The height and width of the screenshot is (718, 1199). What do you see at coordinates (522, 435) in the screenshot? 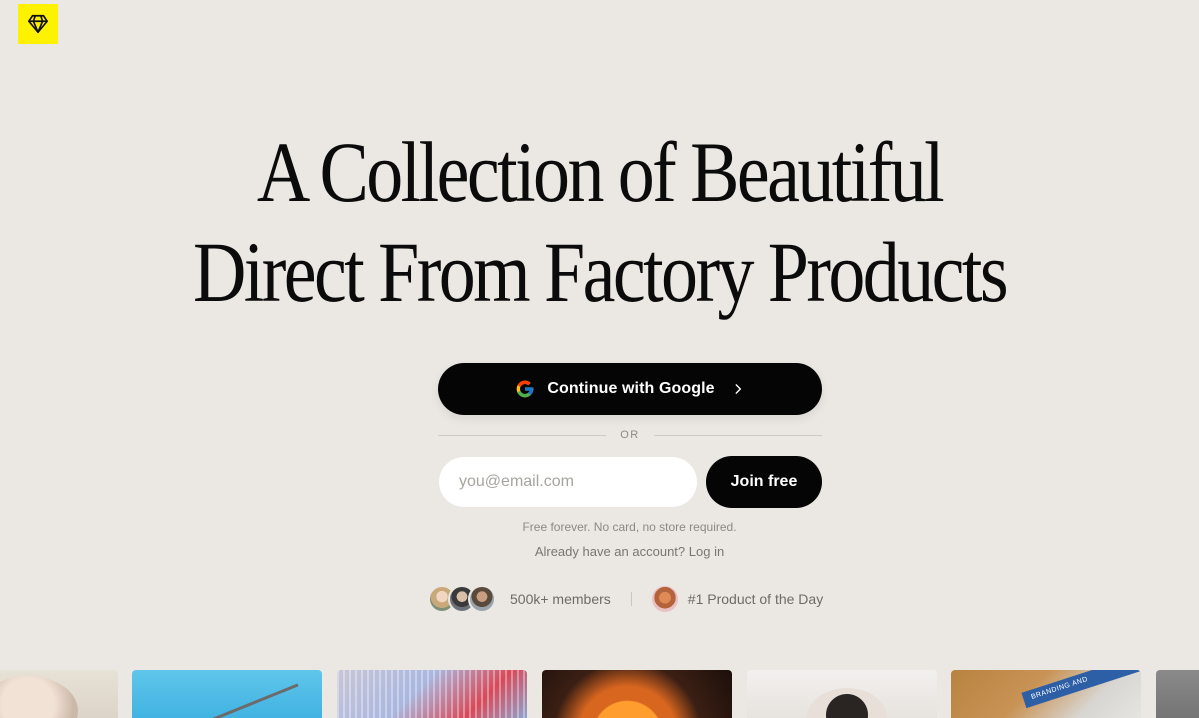
I see `divider-line-left` at bounding box center [522, 435].